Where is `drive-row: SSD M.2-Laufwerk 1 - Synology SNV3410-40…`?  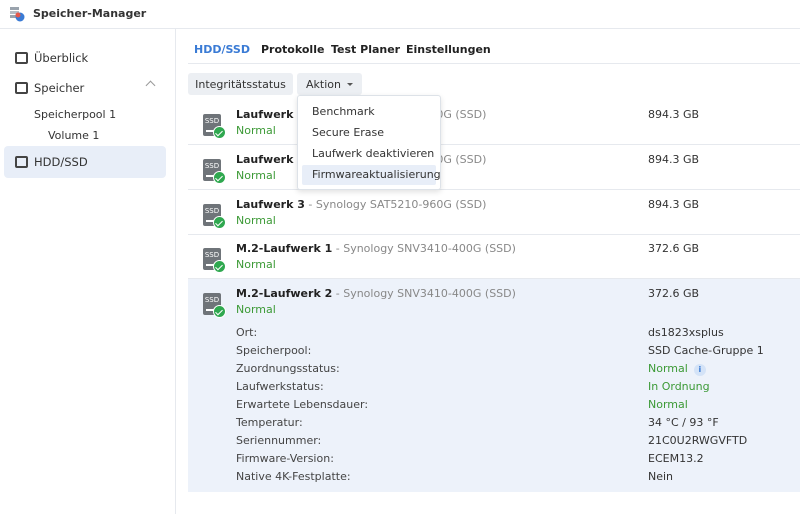 drive-row: SSD M.2-Laufwerk 1 - Synology SNV3410-40… is located at coordinates (494, 256).